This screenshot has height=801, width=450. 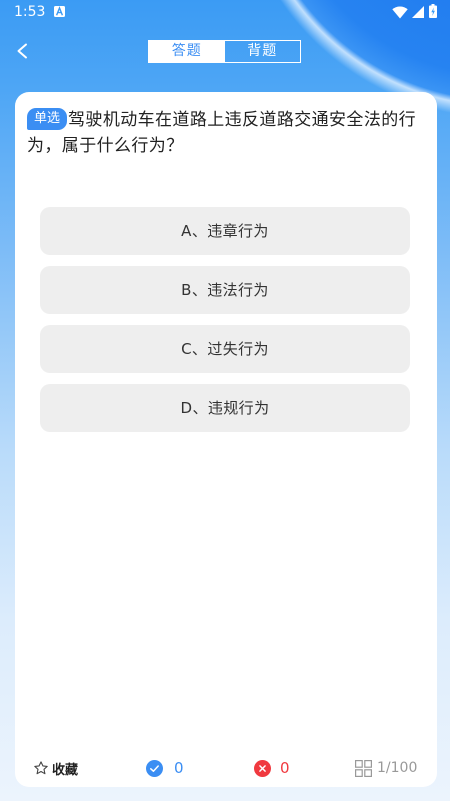 What do you see at coordinates (285, 768) in the screenshot?
I see `wrong-count: 0` at bounding box center [285, 768].